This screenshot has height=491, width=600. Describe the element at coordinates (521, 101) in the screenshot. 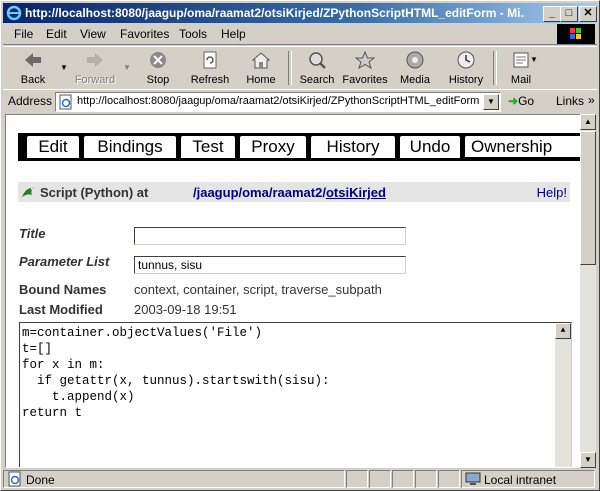

I see `go-button: ➜Go` at that location.